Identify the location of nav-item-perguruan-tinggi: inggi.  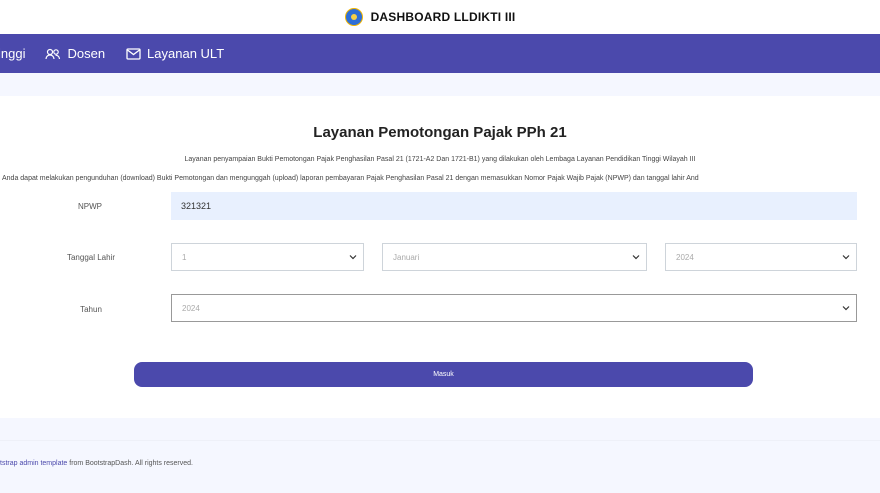
(12, 53).